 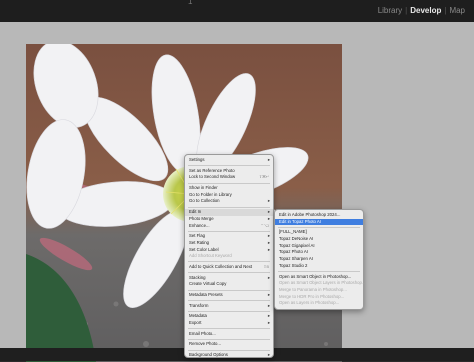 What do you see at coordinates (229, 278) in the screenshot?
I see `menu-item-stacking: Stacking ▸` at bounding box center [229, 278].